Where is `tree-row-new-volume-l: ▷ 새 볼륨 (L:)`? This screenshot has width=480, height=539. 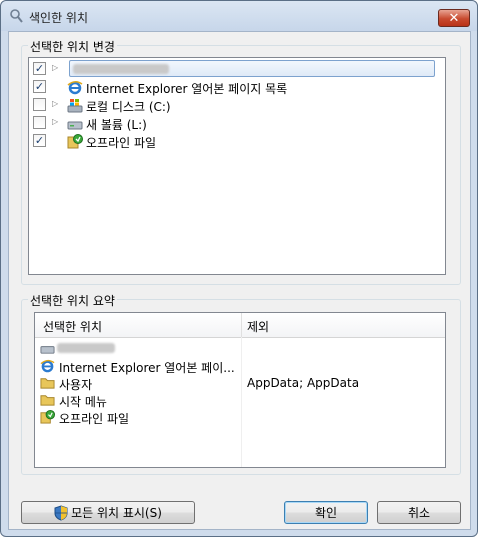
tree-row-new-volume-l: ▷ 새 볼륨 (L:) is located at coordinates (237, 123).